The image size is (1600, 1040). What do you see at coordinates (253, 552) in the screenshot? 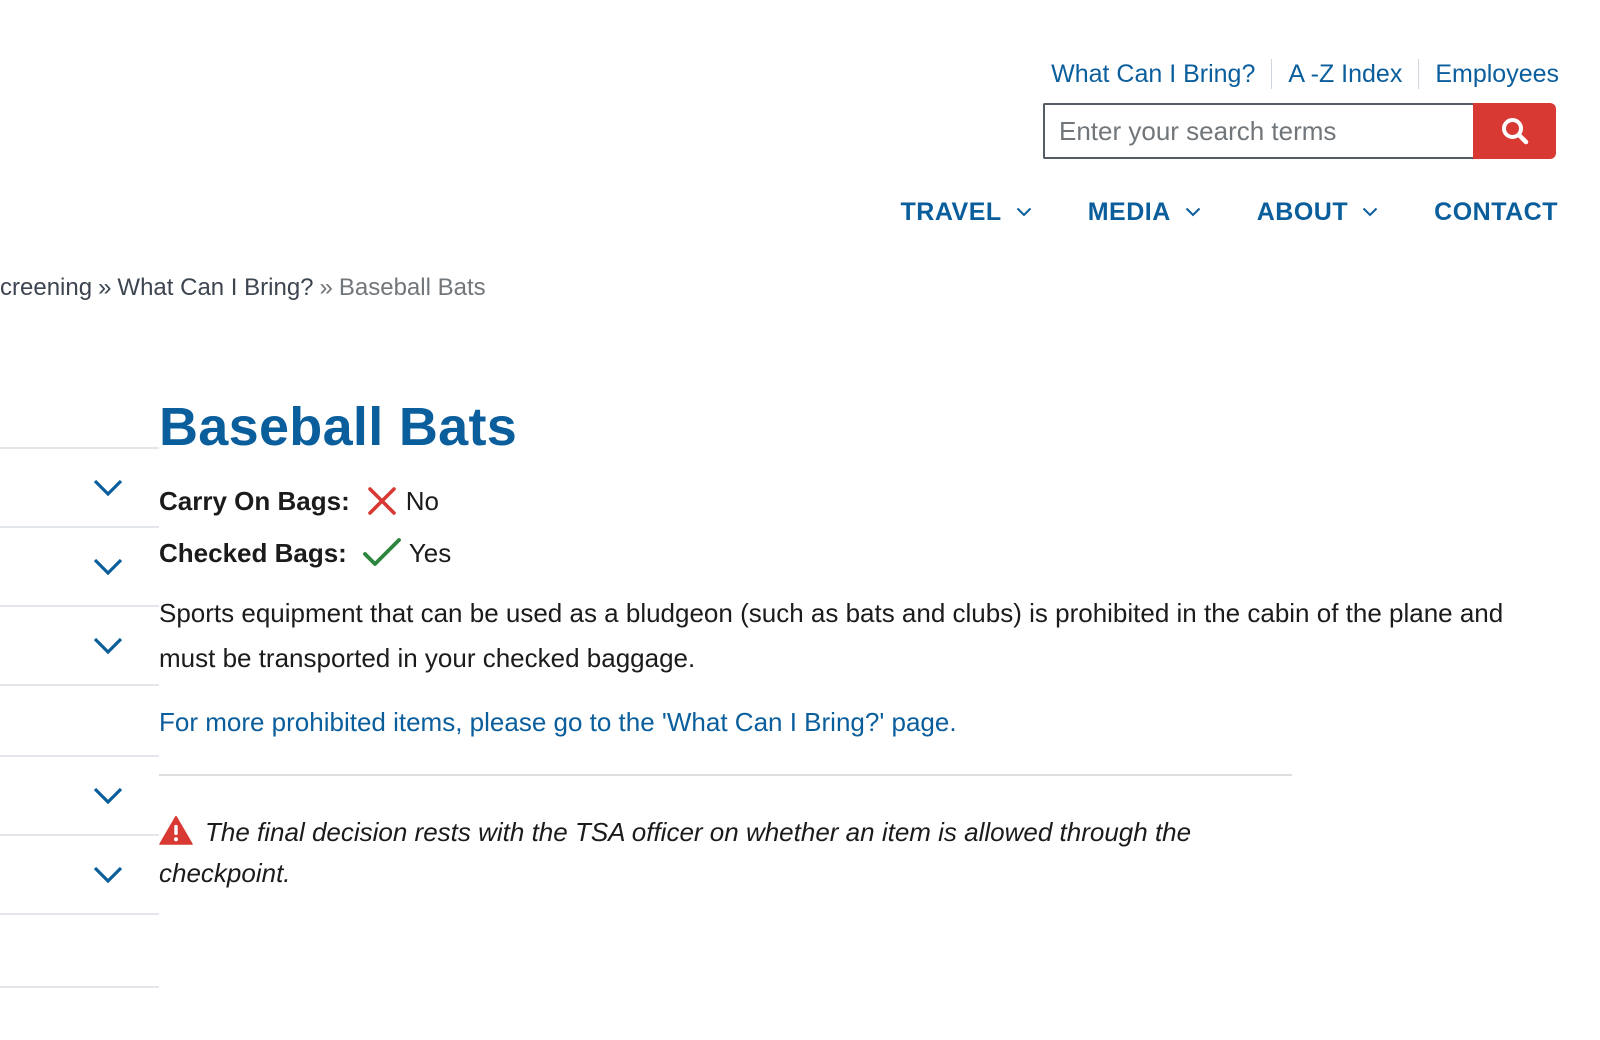
I see `checked-bags-label: Checked Bags:` at bounding box center [253, 552].